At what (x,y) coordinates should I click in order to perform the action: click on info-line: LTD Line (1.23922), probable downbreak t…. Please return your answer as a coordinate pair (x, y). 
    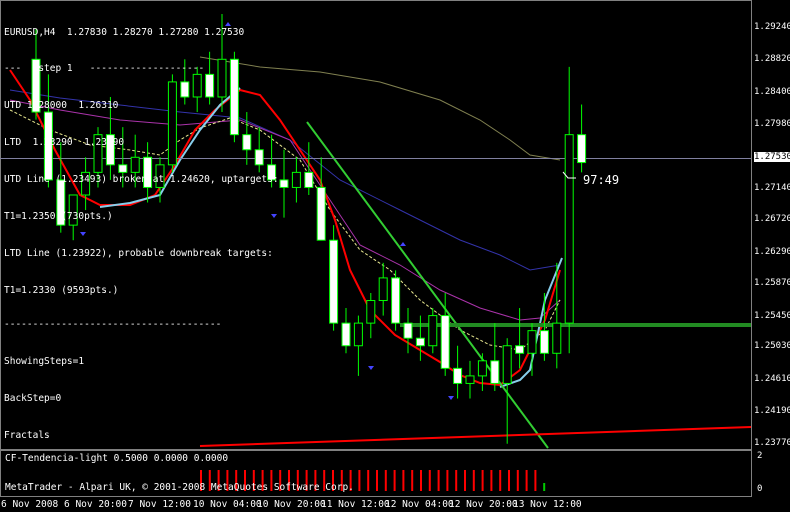
    Looking at the image, I should click on (138, 253).